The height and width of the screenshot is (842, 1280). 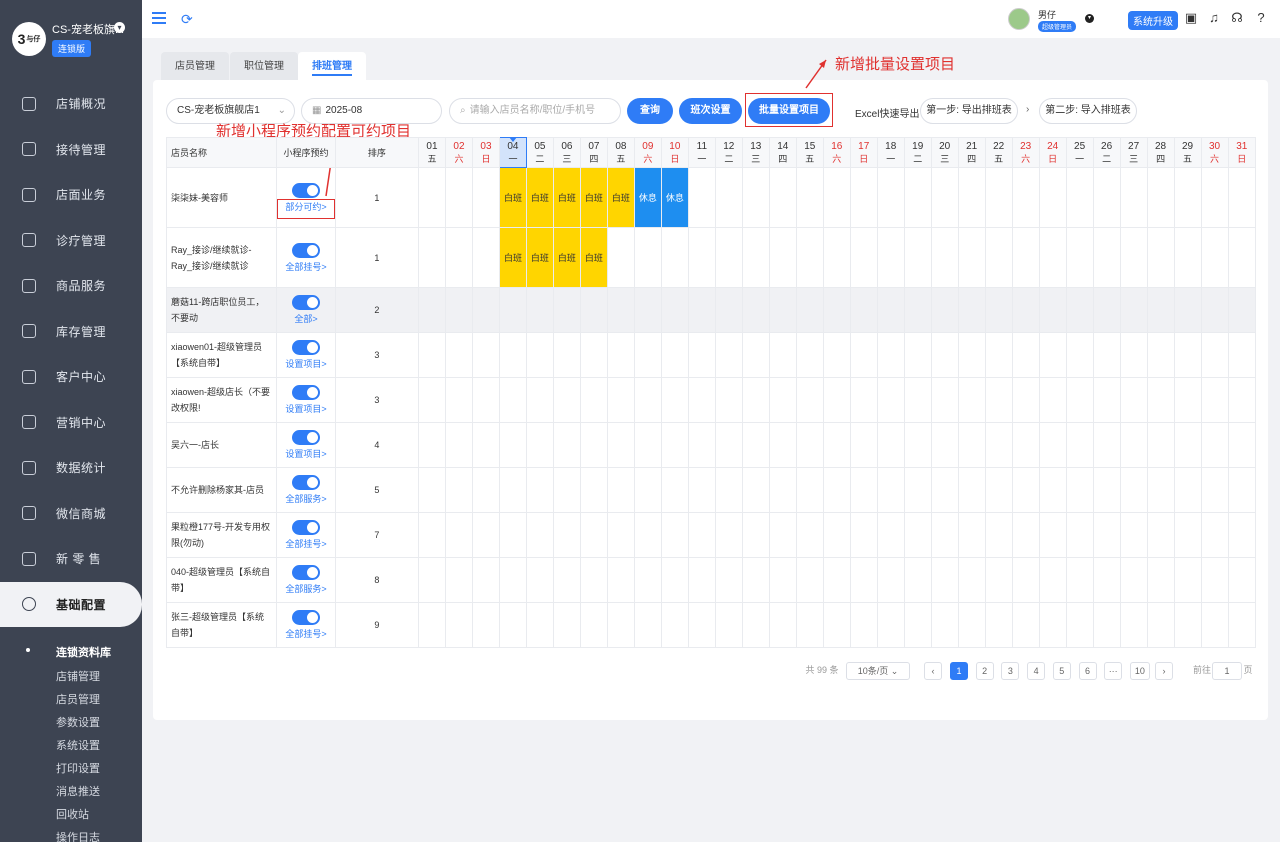 What do you see at coordinates (1214, 18) in the screenshot?
I see `bell-icon: ♫` at bounding box center [1214, 18].